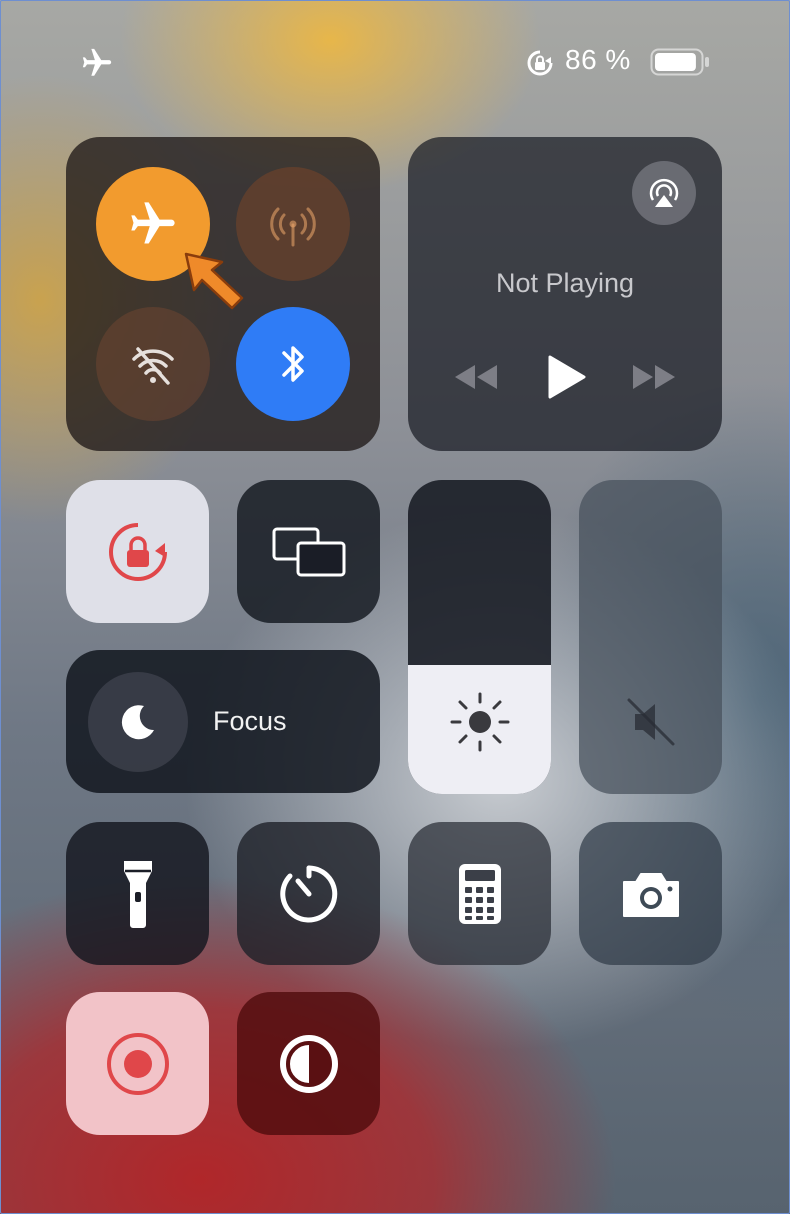  I want to click on speaker-muted-icon, so click(650, 722).